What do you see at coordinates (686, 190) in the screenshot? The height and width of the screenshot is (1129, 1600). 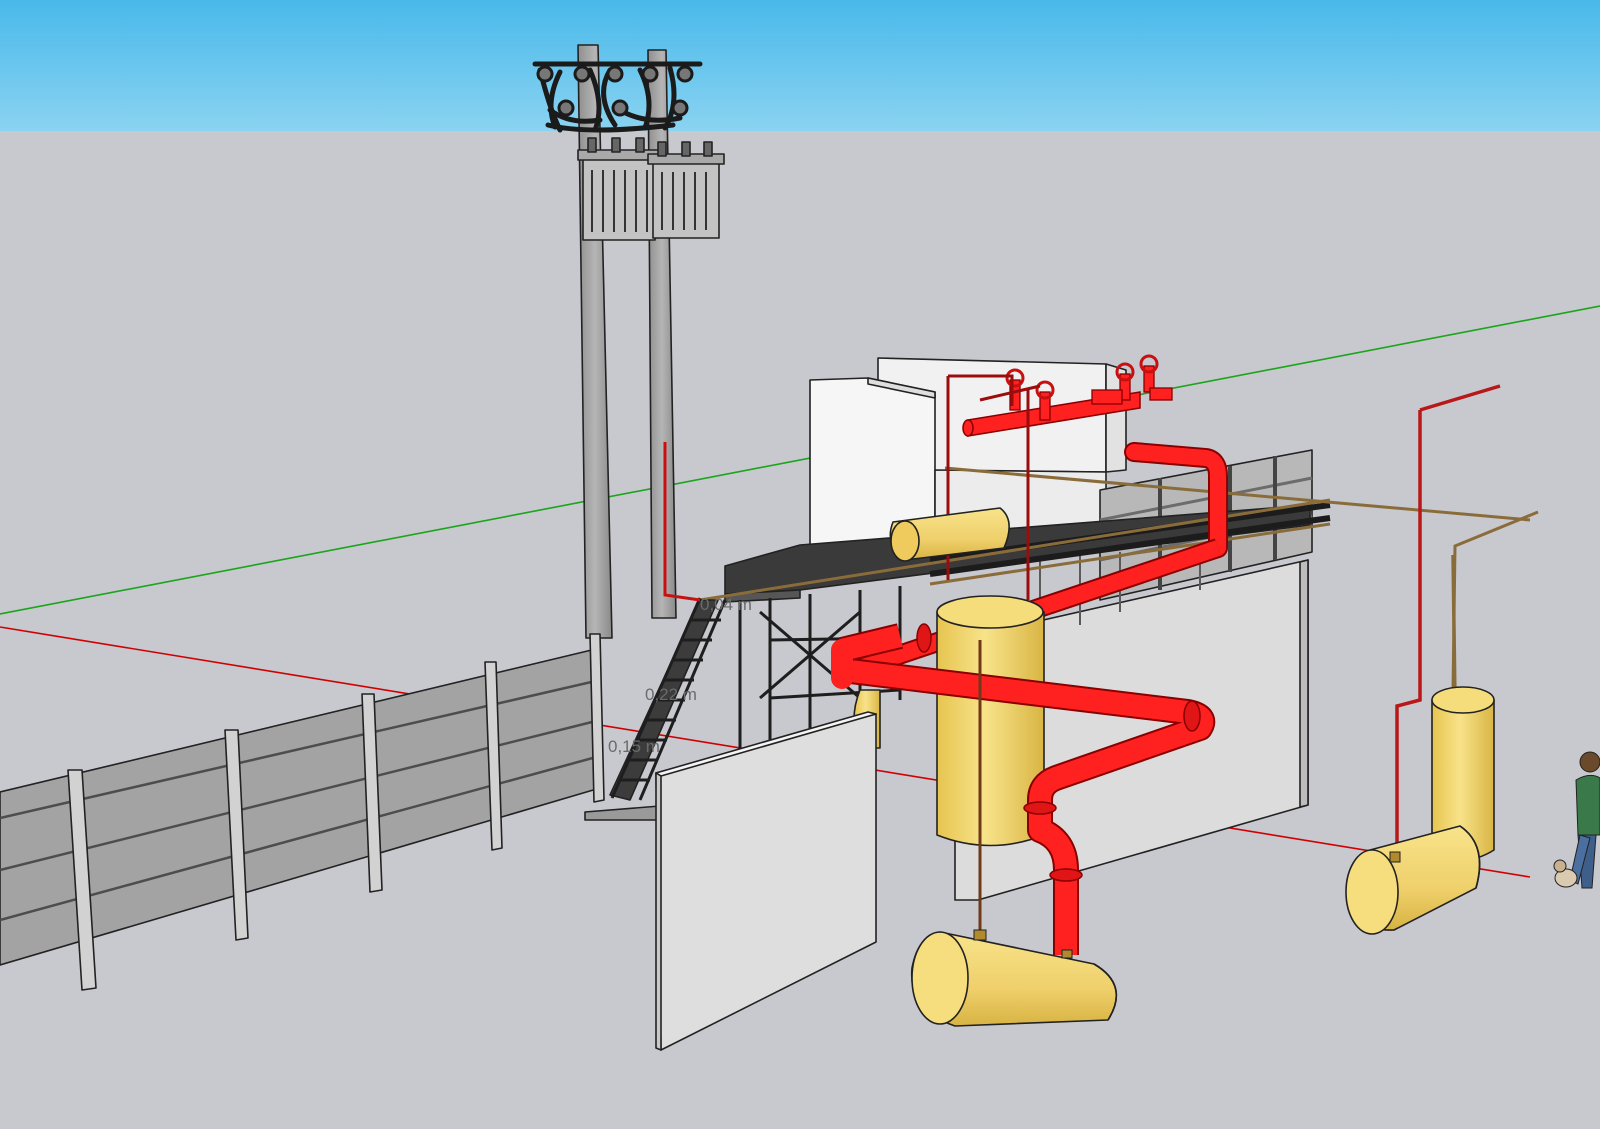 I see `transformer-right` at bounding box center [686, 190].